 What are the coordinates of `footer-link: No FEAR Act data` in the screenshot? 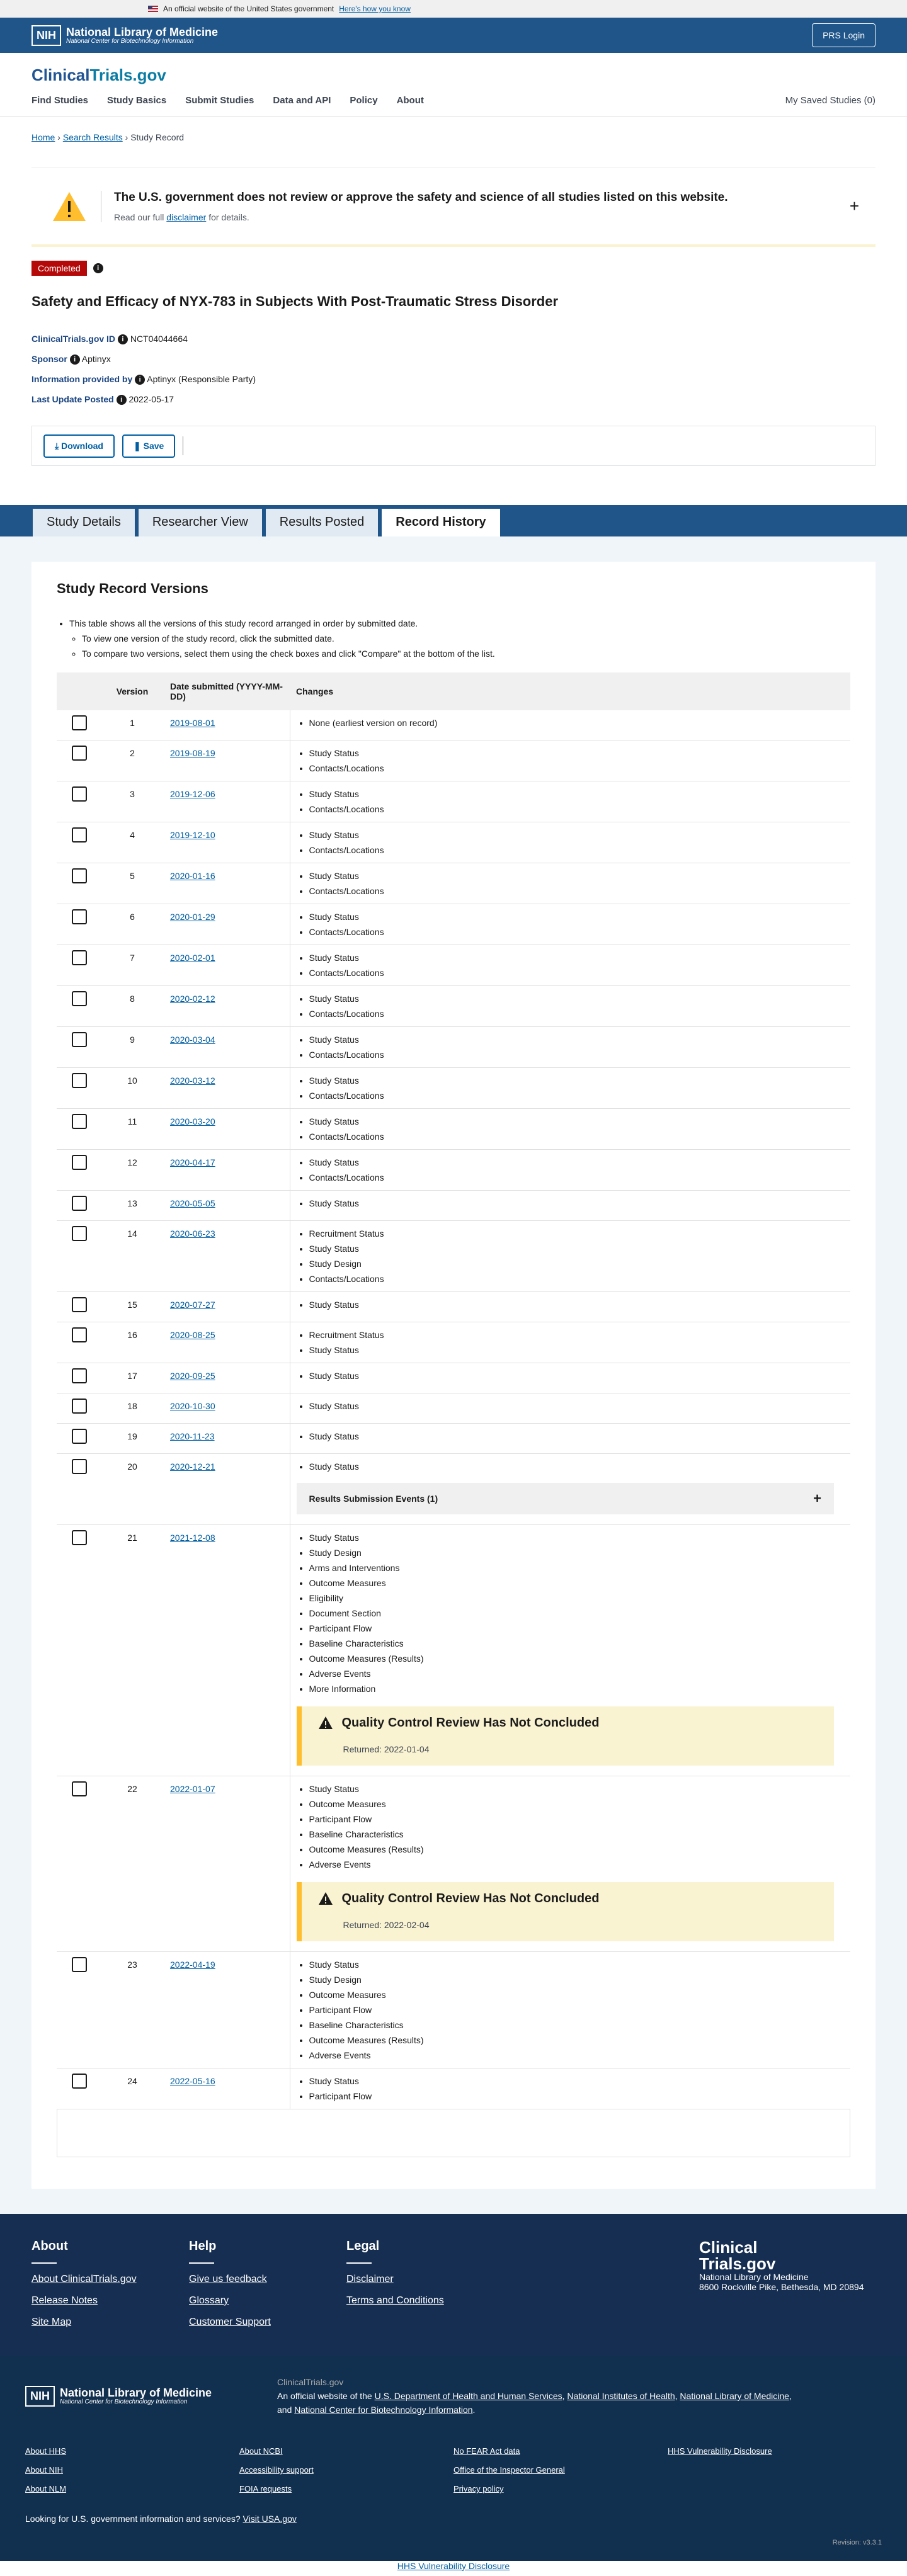 It's located at (561, 2451).